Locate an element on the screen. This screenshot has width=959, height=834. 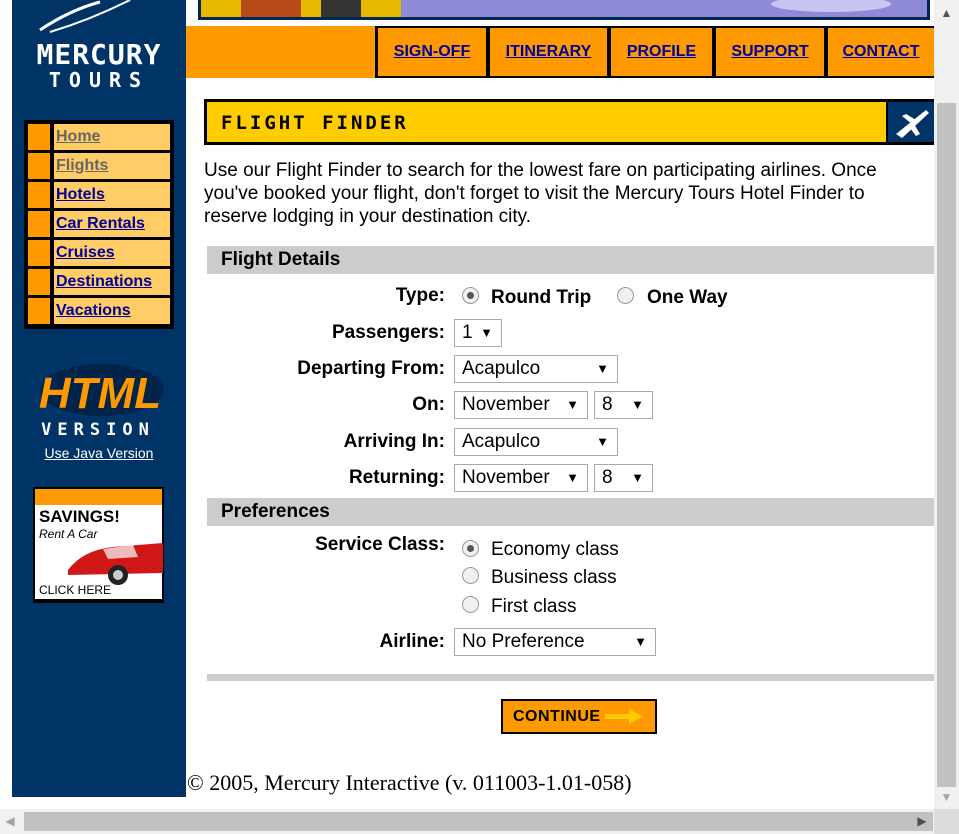
round-trip-radio is located at coordinates (470, 295).